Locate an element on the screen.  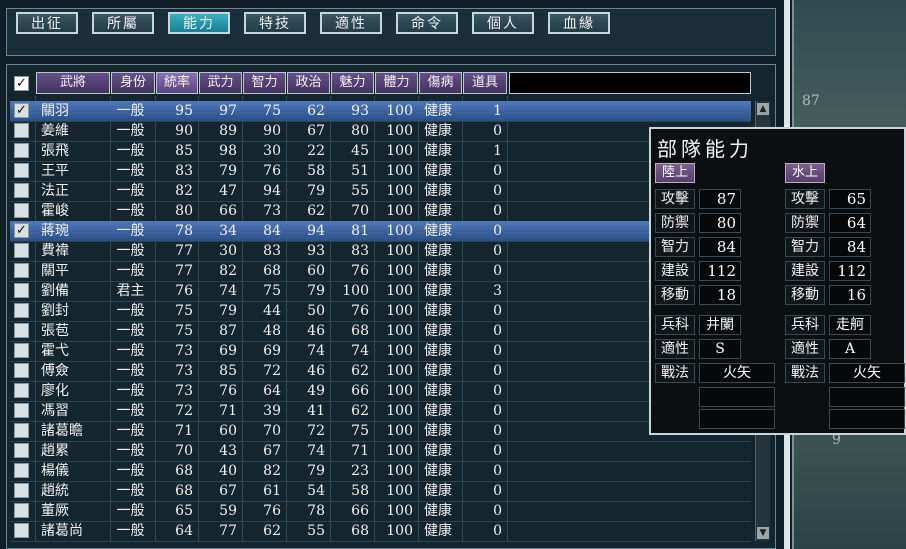
table-row: 諸葛瞻 一般 71 60 70 72 75 100 健康 0 is located at coordinates (380, 431).